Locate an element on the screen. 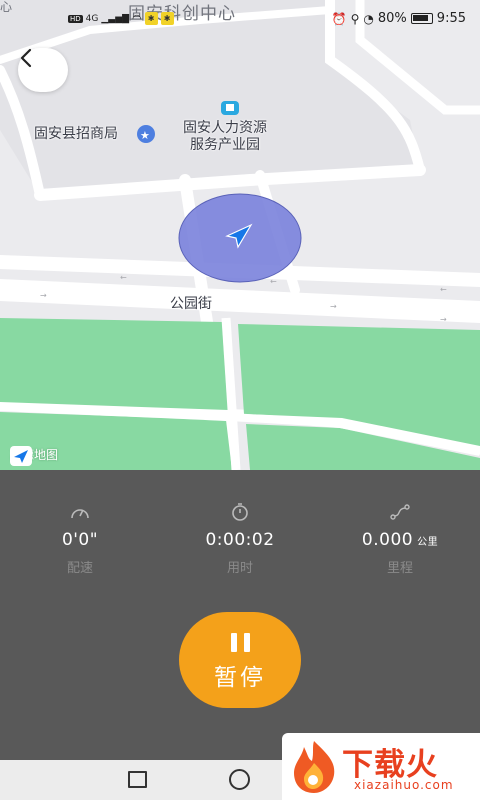 Image resolution: width=480 pixels, height=800 pixels. pace-value: 0'0" is located at coordinates (80, 540).